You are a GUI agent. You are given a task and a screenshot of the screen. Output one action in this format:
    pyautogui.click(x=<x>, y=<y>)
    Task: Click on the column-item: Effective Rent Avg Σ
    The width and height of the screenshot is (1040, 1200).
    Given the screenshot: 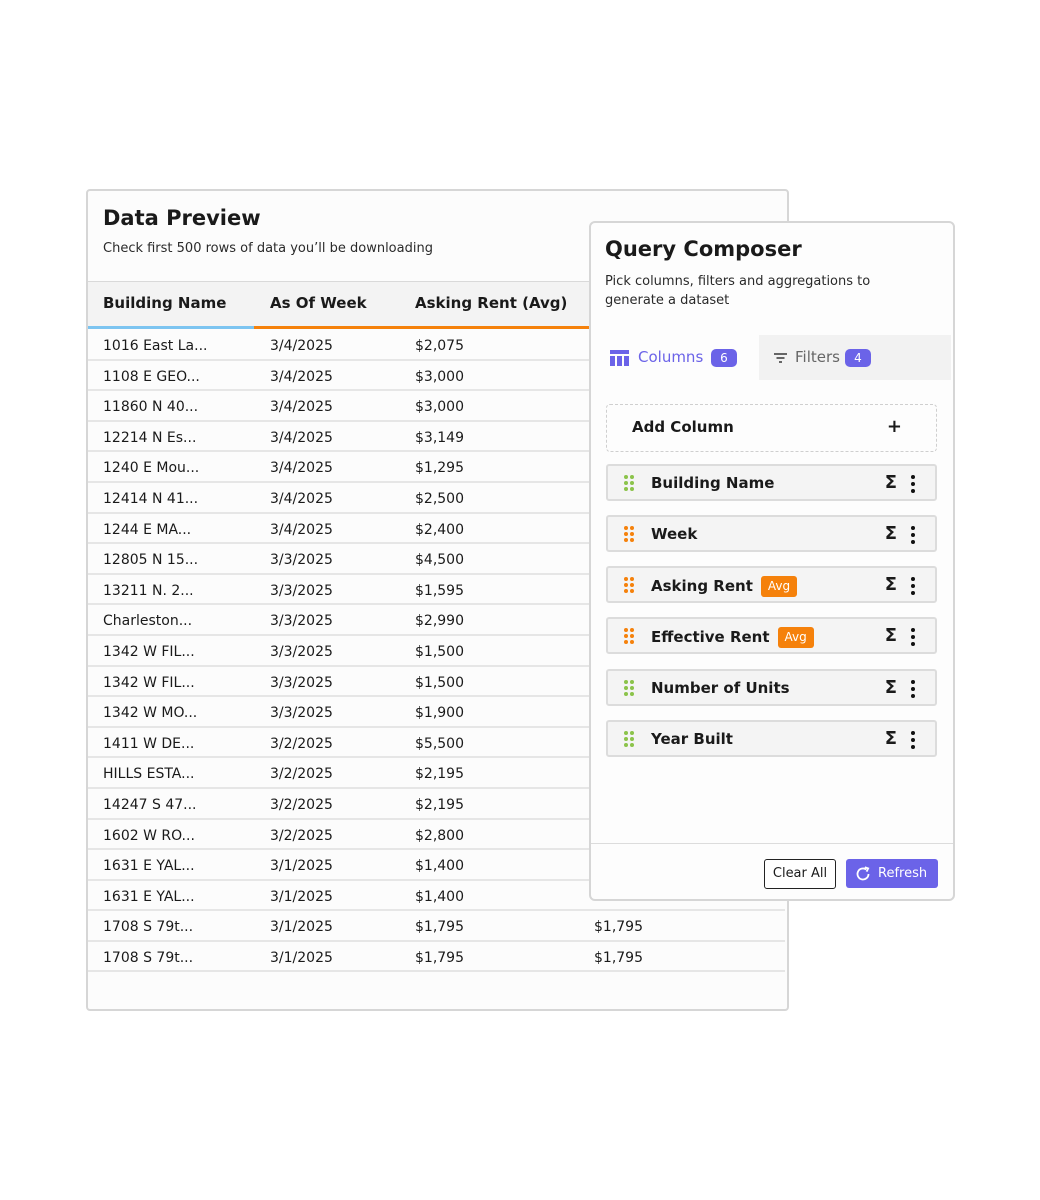 What is the action you would take?
    pyautogui.click(x=771, y=635)
    